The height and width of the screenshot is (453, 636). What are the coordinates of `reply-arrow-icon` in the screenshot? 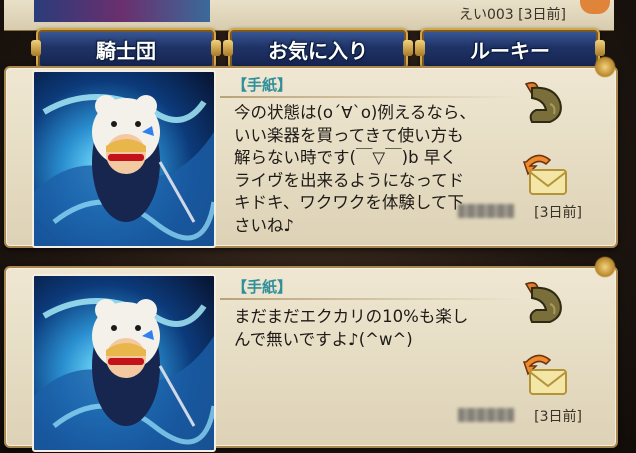 It's located at (595, 7).